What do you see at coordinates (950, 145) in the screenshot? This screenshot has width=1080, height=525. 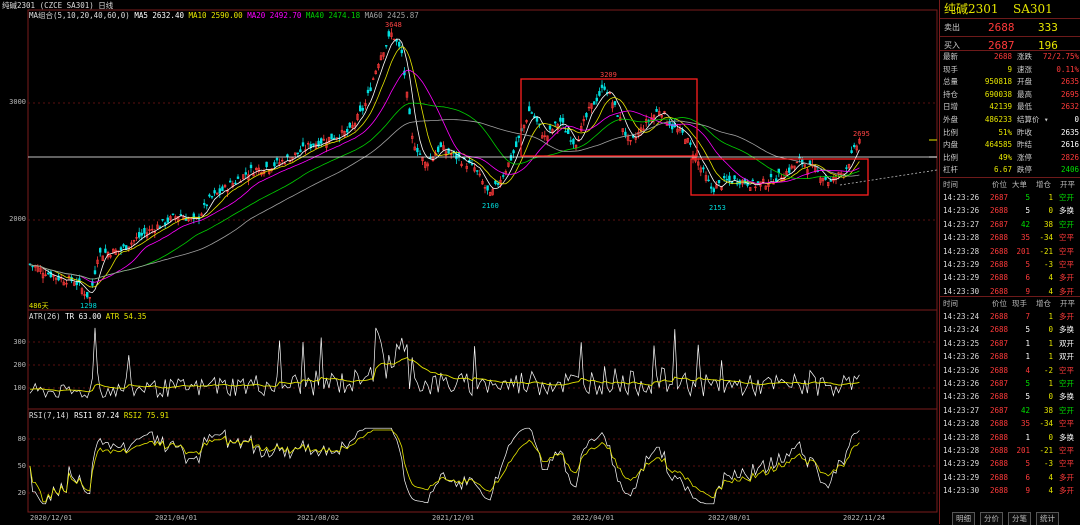 I see `stat-label: 内盘` at bounding box center [950, 145].